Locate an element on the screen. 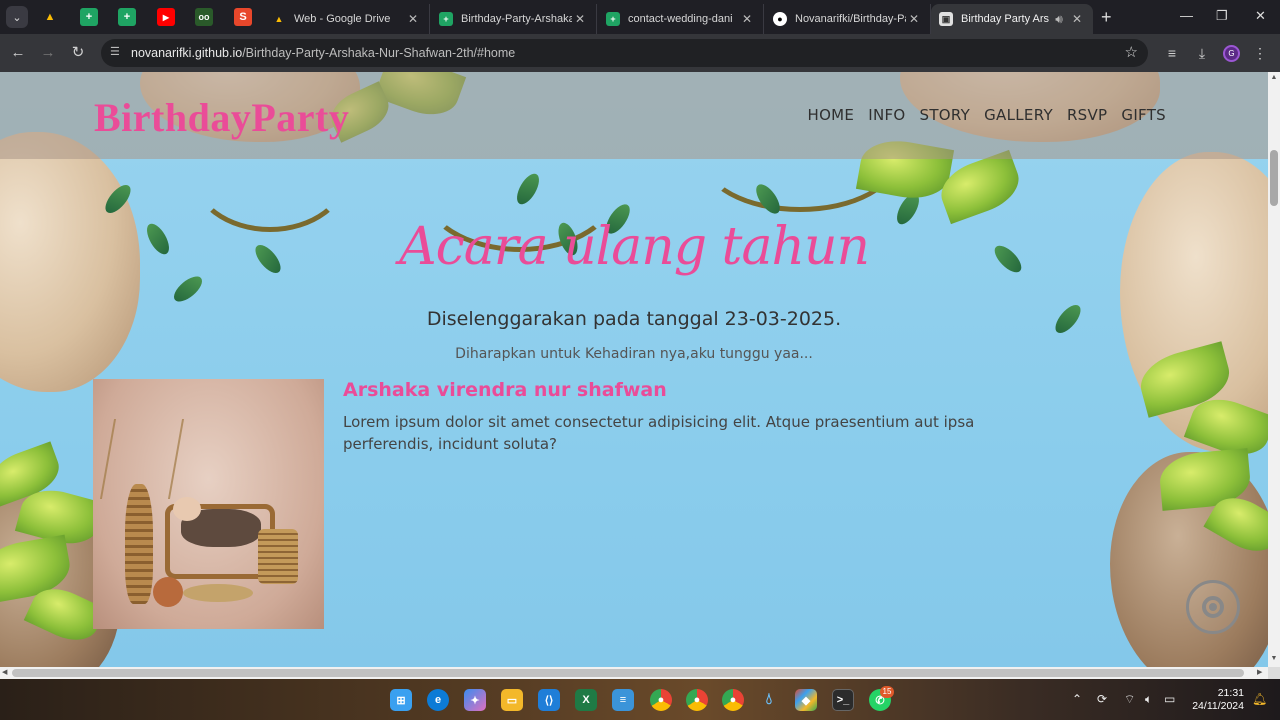 The width and height of the screenshot is (1280, 720). notepad-icon: ≡ is located at coordinates (623, 700).